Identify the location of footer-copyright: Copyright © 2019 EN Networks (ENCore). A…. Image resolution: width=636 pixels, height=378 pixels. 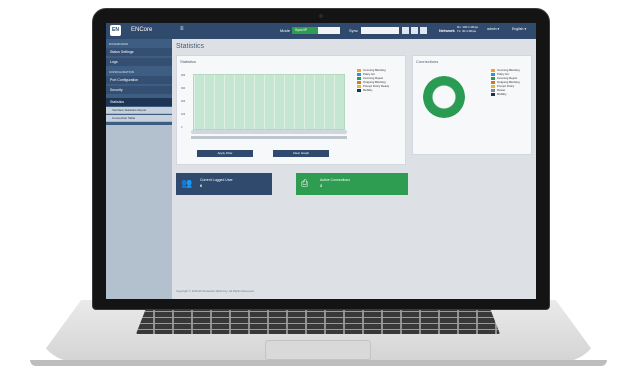
(215, 291).